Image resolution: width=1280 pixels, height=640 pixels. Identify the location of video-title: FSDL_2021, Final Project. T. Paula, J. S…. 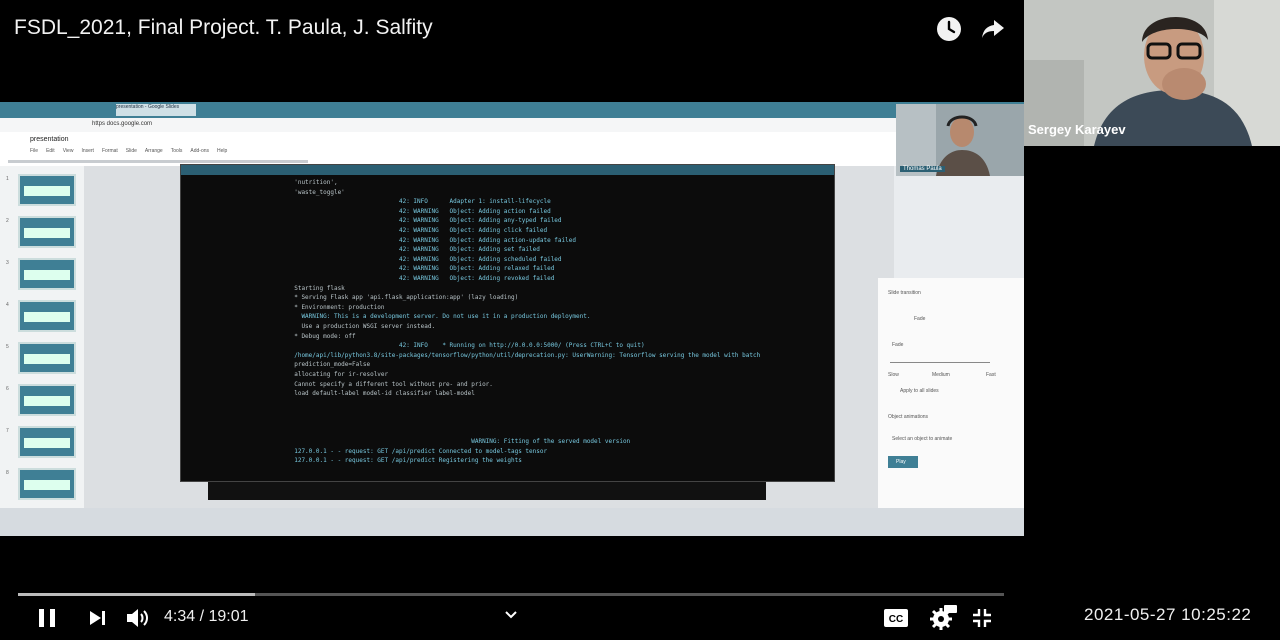
(223, 28).